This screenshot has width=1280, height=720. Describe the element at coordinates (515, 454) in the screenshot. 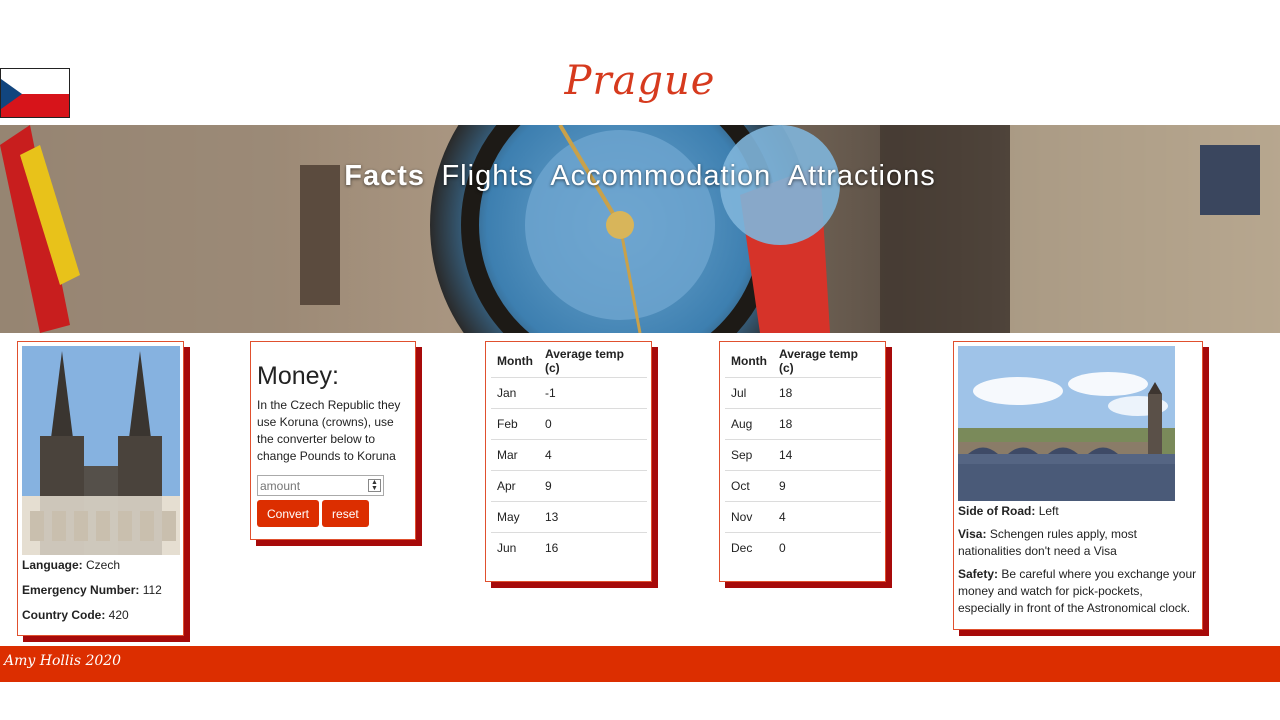

I see `month-cell: Mar` at that location.